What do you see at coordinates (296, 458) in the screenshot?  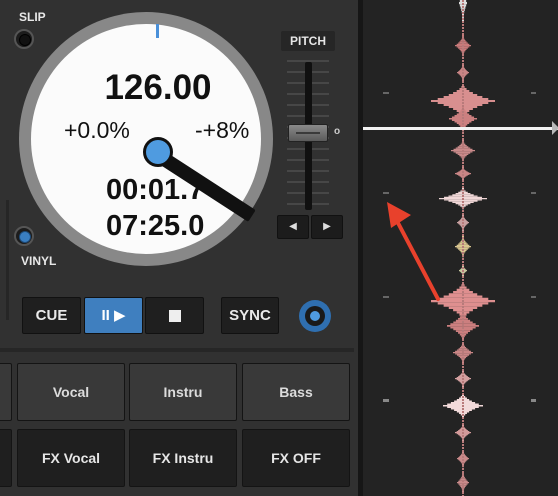 I see `pad-fx-off: FX OFF` at bounding box center [296, 458].